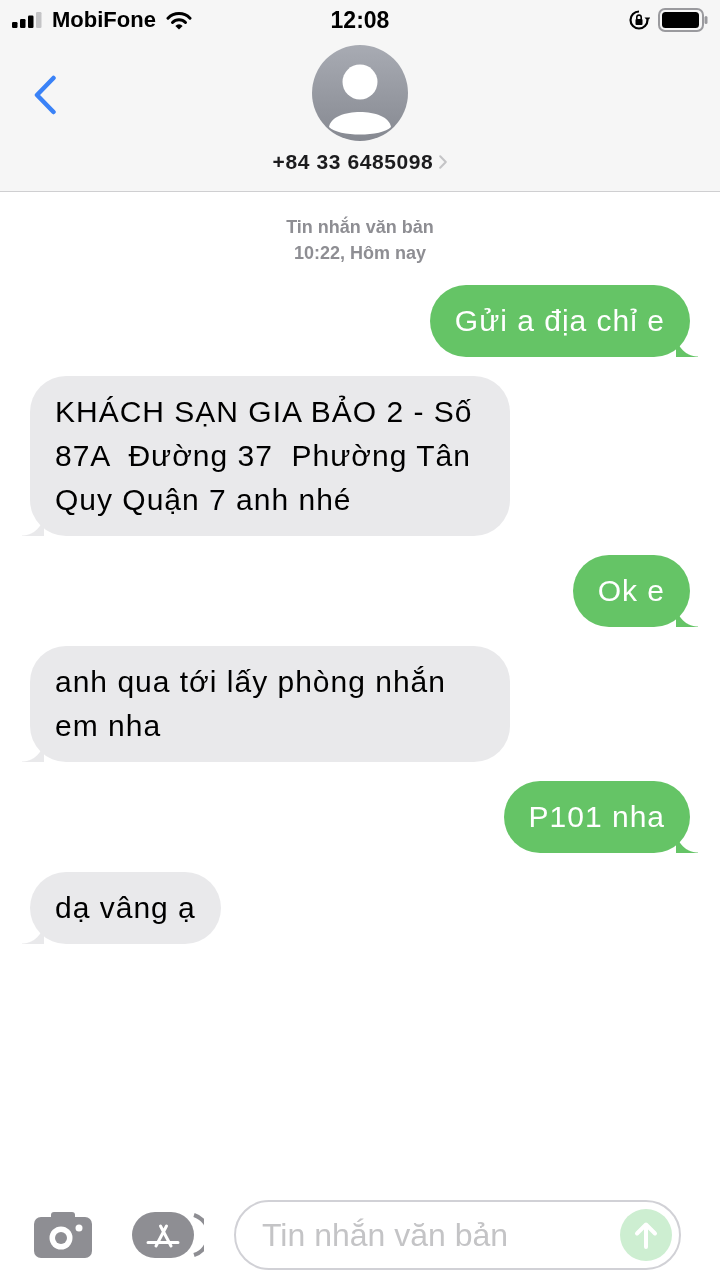 The image size is (720, 1280). Describe the element at coordinates (563, 321) in the screenshot. I see `sent-message-bubble: Gửi a địa chỉ e` at that location.